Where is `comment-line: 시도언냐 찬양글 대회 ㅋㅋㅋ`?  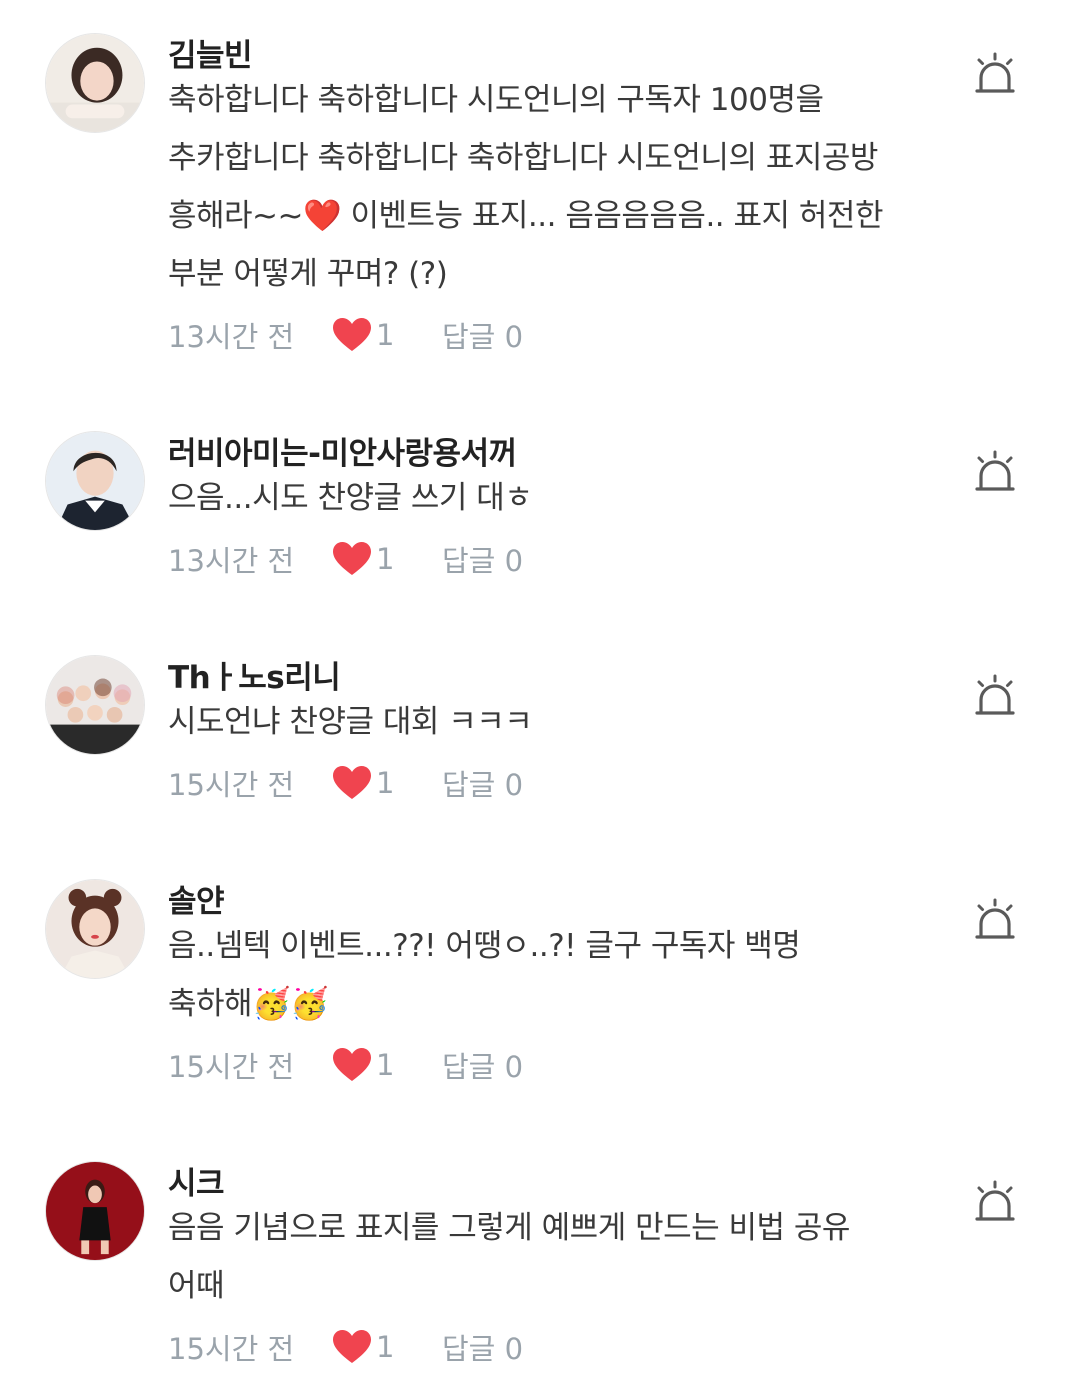 comment-line: 시도언냐 찬양글 대회 ㅋㅋㅋ is located at coordinates (350, 722).